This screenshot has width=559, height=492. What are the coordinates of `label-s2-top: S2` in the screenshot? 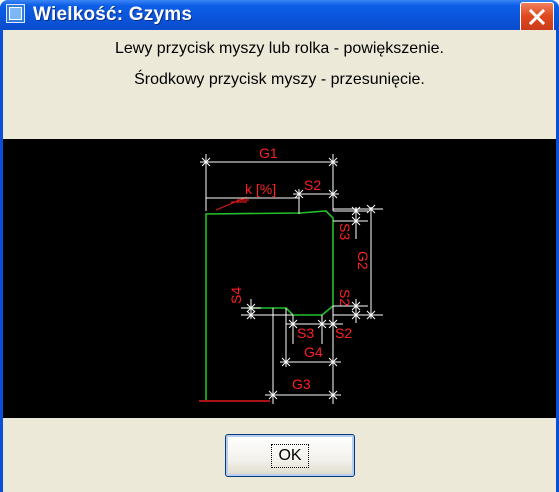 It's located at (312, 185).